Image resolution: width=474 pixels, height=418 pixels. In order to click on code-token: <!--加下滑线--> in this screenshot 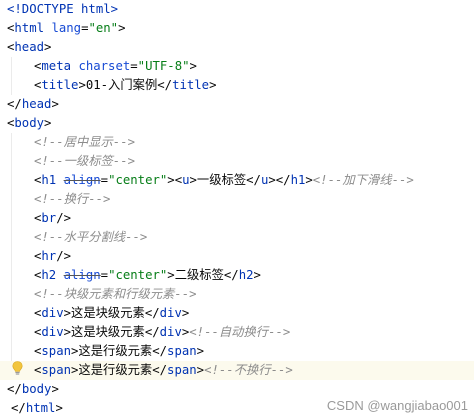, I will do `click(363, 180)`.